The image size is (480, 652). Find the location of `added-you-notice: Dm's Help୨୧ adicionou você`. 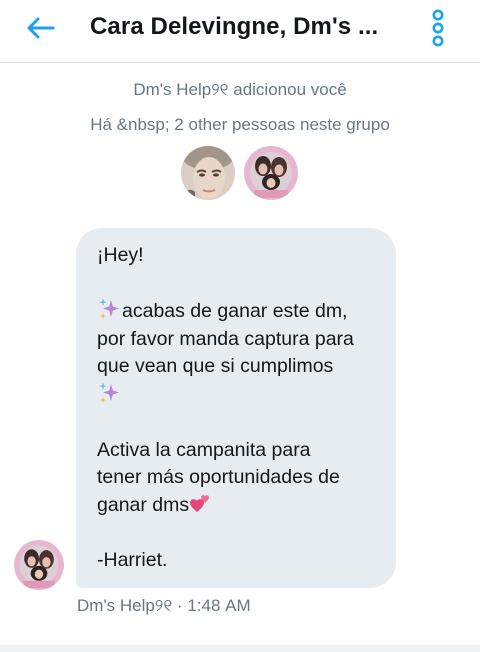

added-you-notice: Dm's Help୨୧ adicionou você is located at coordinates (240, 89).